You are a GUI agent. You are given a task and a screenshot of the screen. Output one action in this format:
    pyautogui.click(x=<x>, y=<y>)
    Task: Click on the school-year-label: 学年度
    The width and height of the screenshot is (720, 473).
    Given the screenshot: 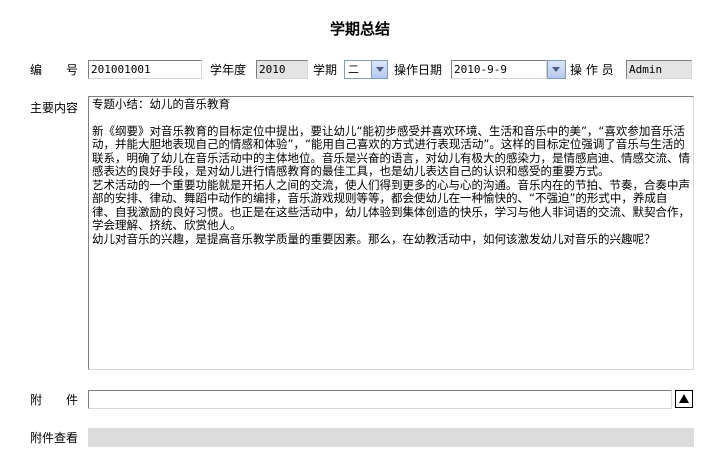 What is the action you would take?
    pyautogui.click(x=228, y=70)
    